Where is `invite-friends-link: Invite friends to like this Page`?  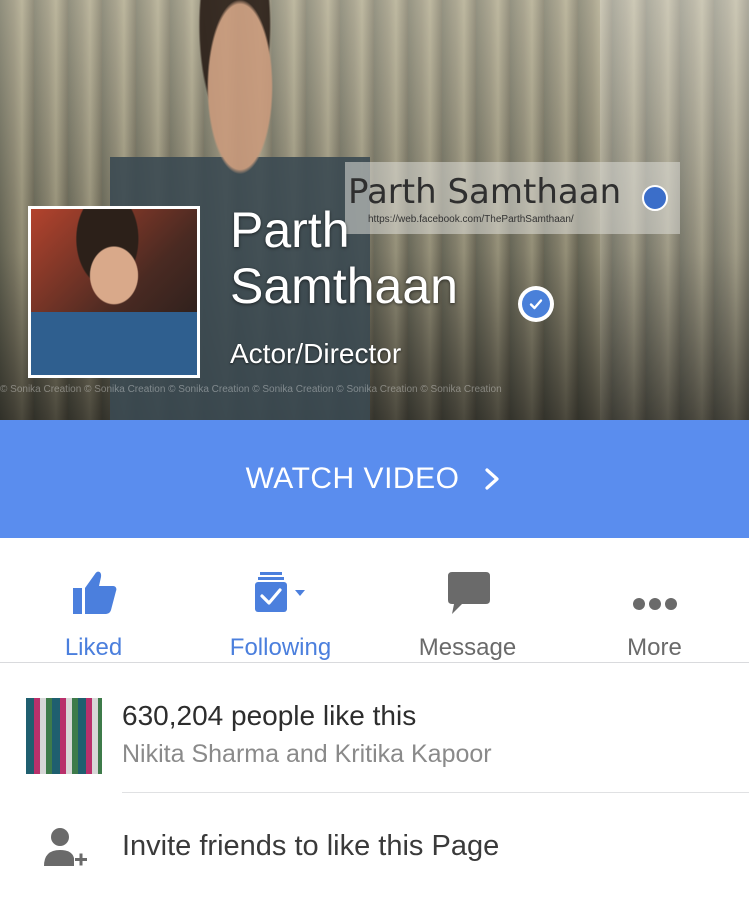
invite-friends-link: Invite friends to like this Page is located at coordinates (310, 846).